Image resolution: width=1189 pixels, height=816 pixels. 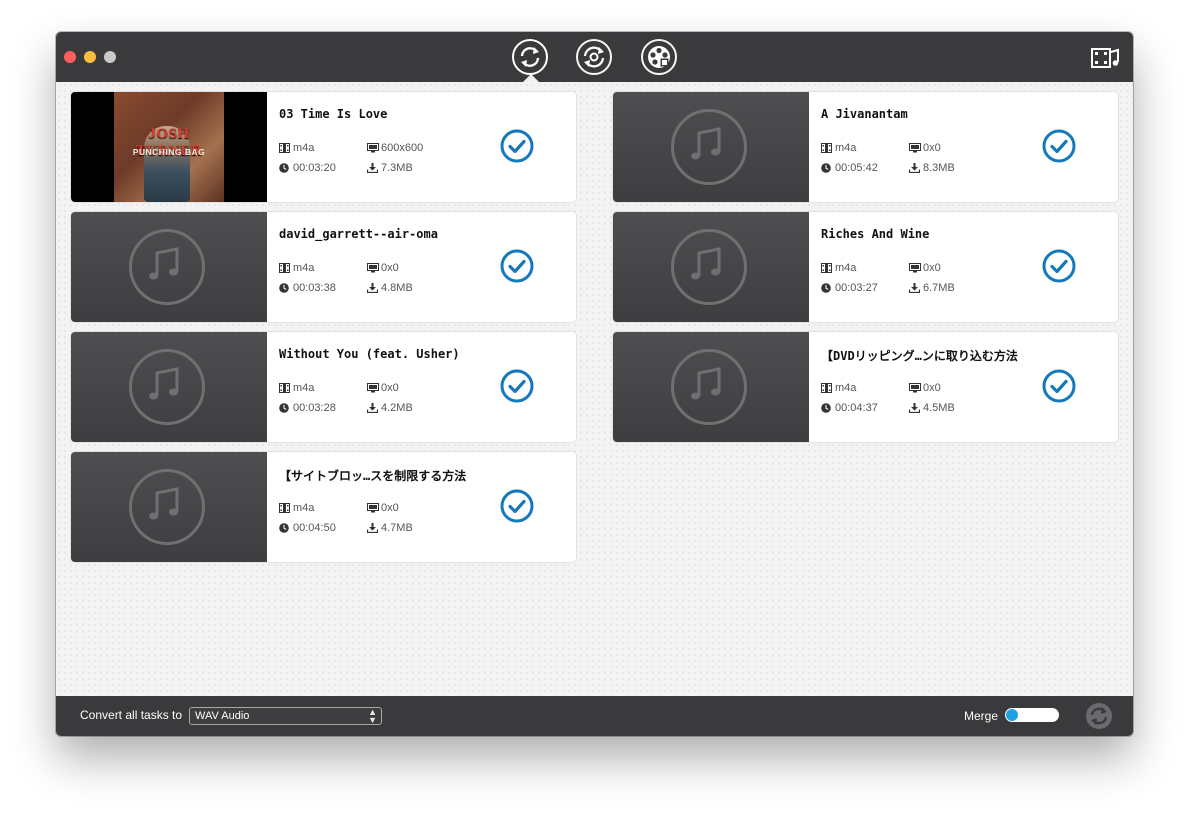 What do you see at coordinates (314, 288) in the screenshot?
I see `task-duration-value: 00:03:38` at bounding box center [314, 288].